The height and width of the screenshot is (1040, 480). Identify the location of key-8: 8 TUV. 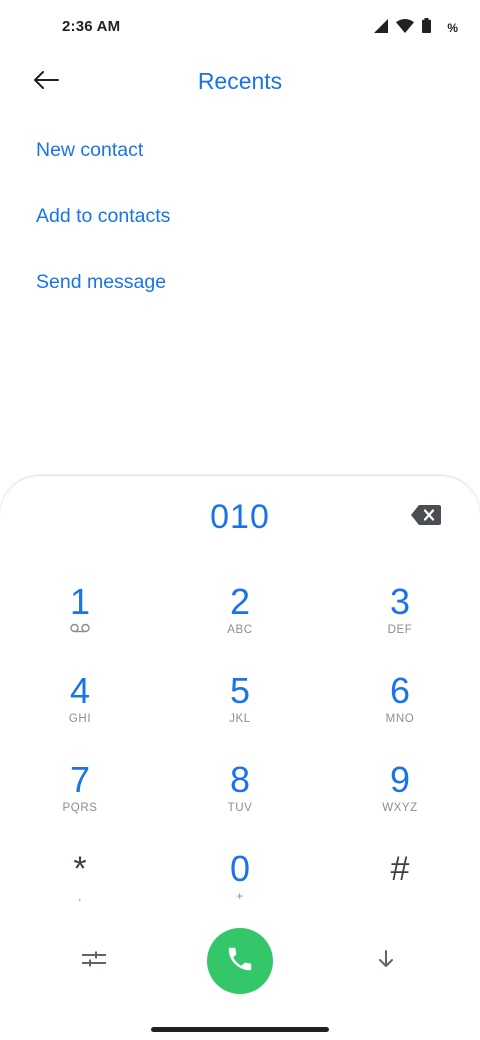
(240, 800).